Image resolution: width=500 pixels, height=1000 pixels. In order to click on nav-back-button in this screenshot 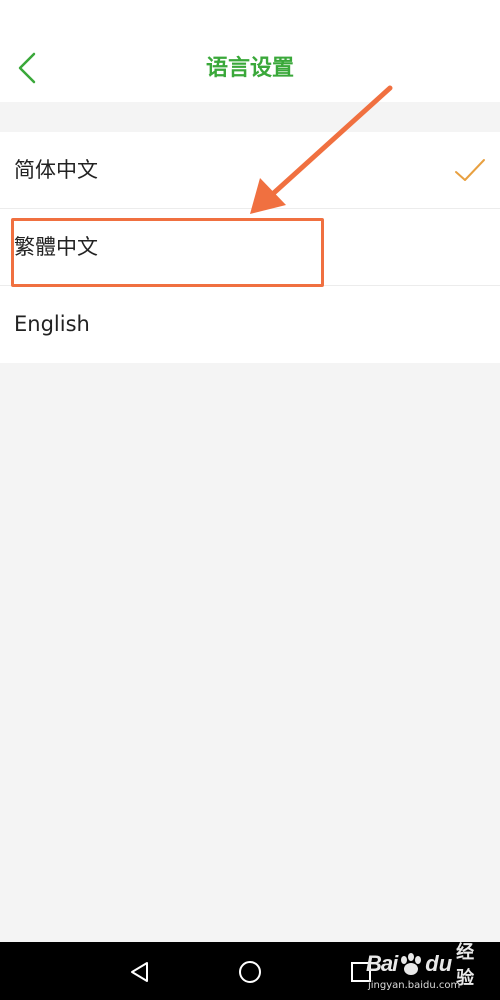, I will do `click(140, 972)`.